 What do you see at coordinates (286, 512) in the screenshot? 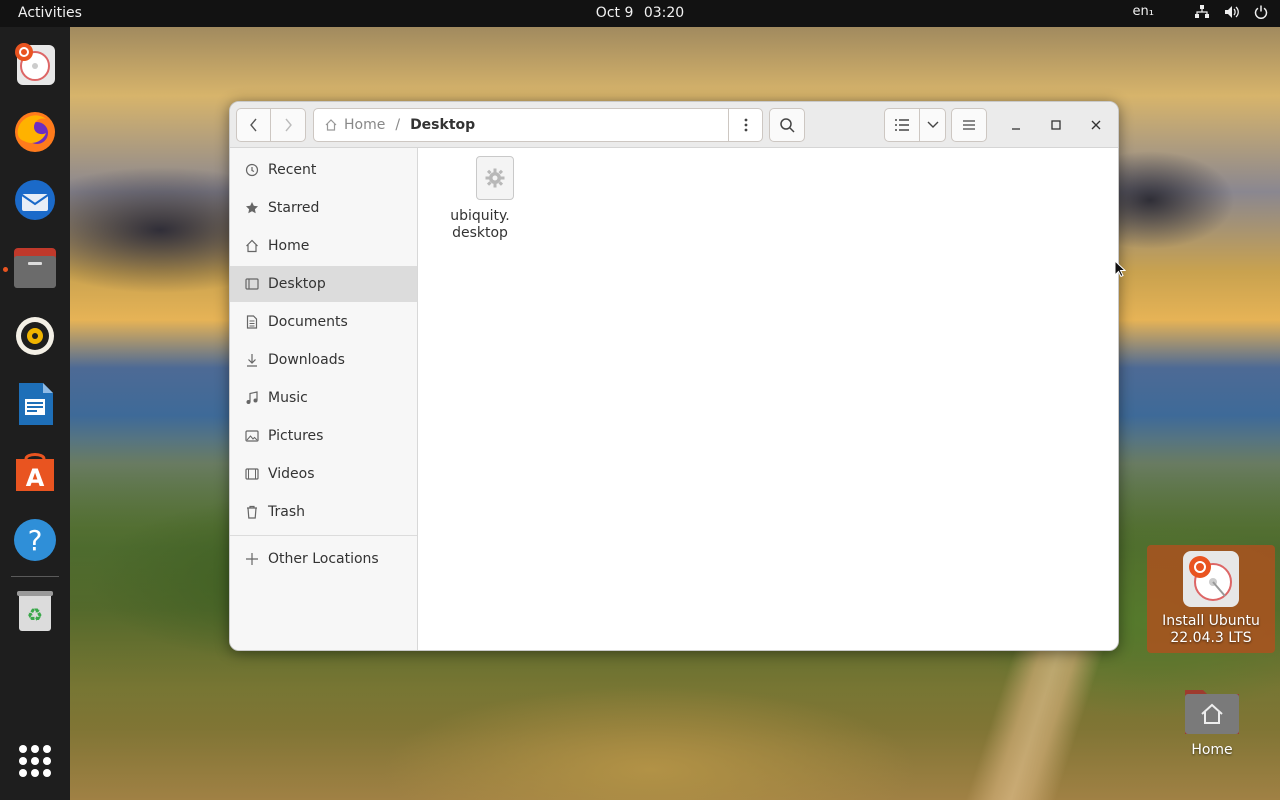
I see `sidebar-item-label: Trash` at bounding box center [286, 512].